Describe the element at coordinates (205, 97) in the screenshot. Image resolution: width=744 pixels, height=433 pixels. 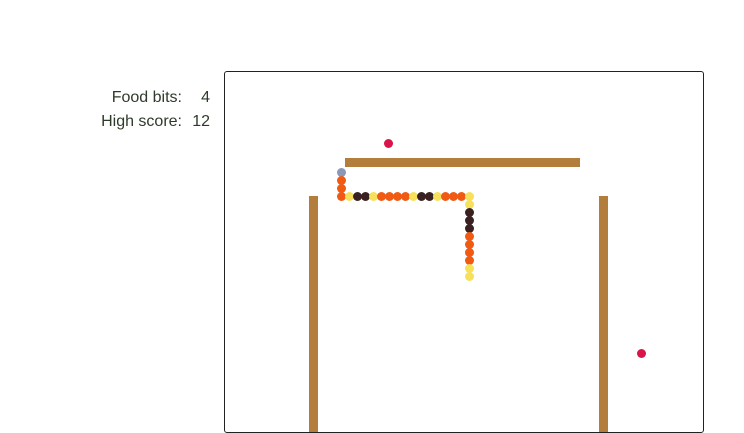
I see `food-bits-value: 4` at that location.